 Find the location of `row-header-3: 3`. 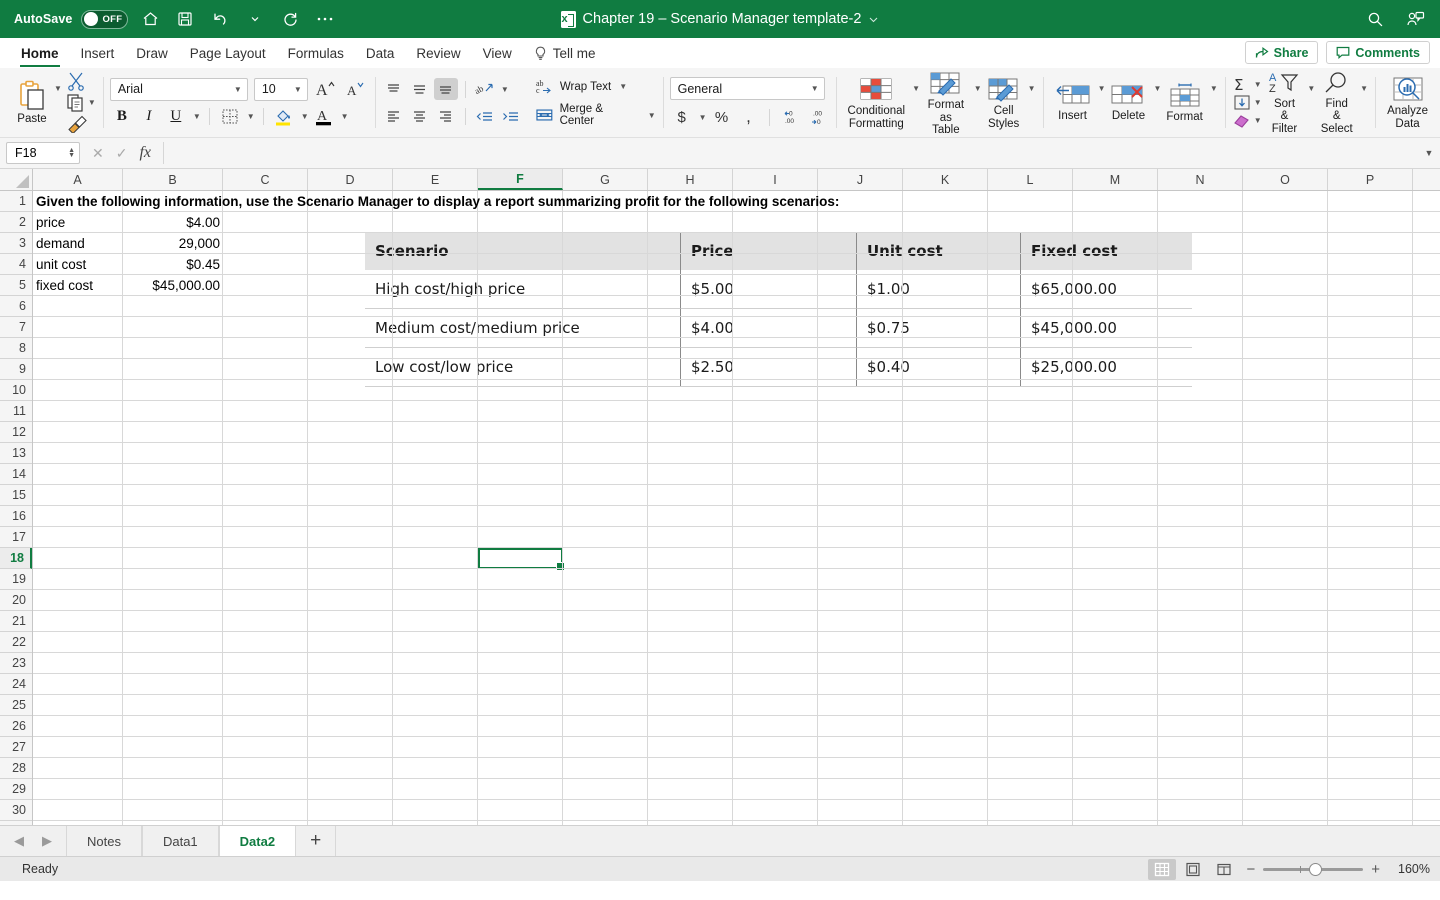

row-header-3: 3 is located at coordinates (16, 243).